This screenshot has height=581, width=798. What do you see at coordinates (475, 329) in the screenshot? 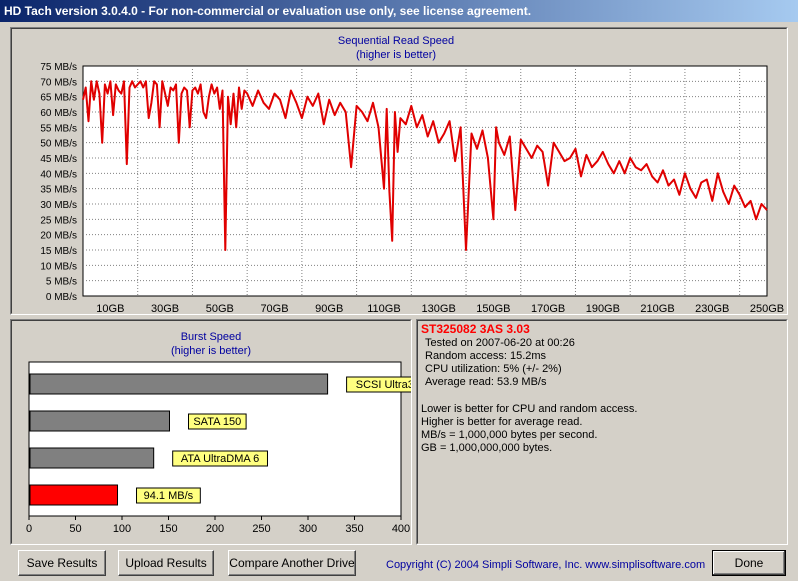
I see `drive-name: ST325082 3AS 3.03` at bounding box center [475, 329].